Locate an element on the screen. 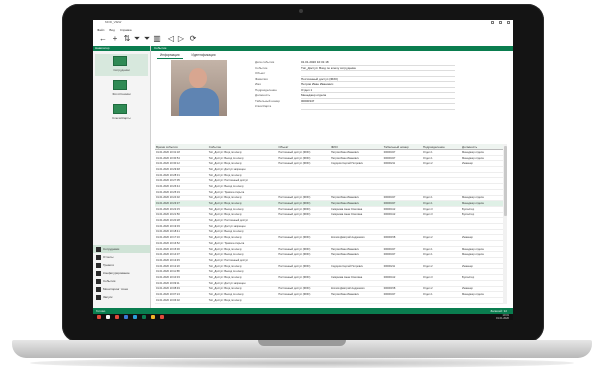 The height and width of the screenshot is (378, 604). events-icon is located at coordinates (98, 281).